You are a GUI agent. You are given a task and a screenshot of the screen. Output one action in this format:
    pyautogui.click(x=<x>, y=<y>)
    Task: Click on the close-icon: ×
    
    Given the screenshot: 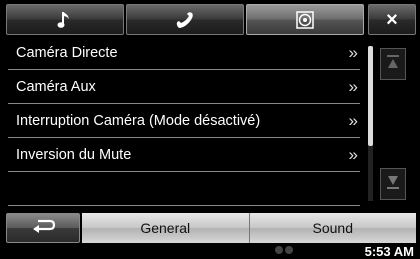 What is the action you would take?
    pyautogui.click(x=392, y=19)
    